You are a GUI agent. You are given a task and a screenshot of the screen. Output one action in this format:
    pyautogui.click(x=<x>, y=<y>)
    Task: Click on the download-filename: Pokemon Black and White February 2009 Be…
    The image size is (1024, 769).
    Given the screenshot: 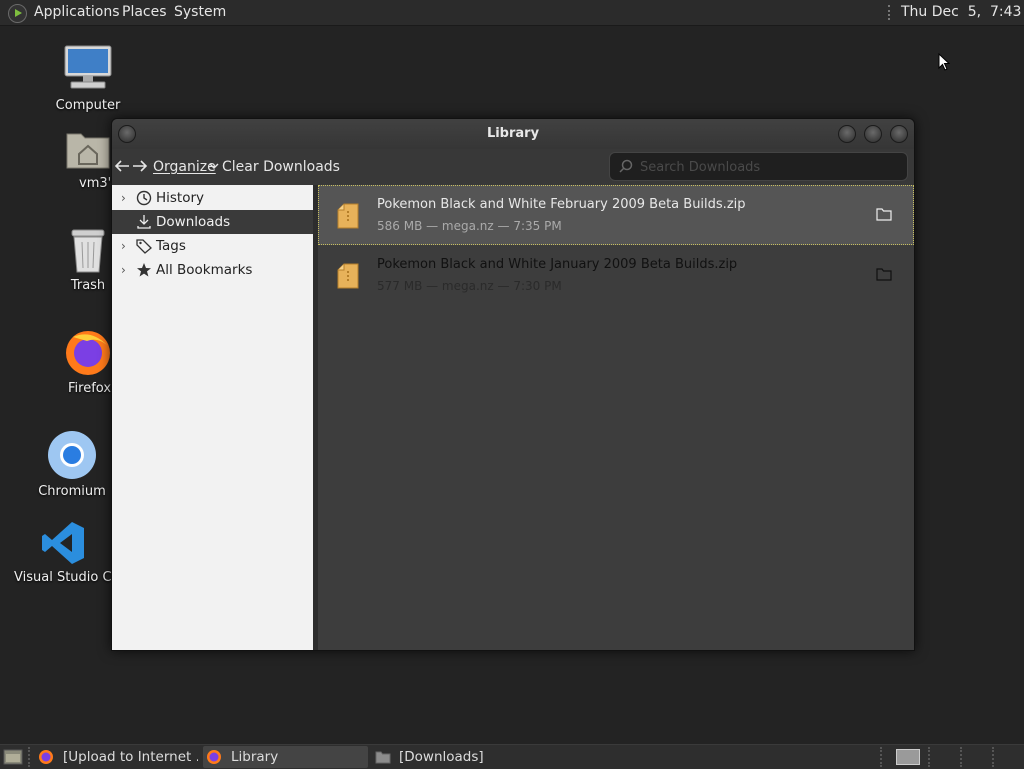 What is the action you would take?
    pyautogui.click(x=561, y=204)
    